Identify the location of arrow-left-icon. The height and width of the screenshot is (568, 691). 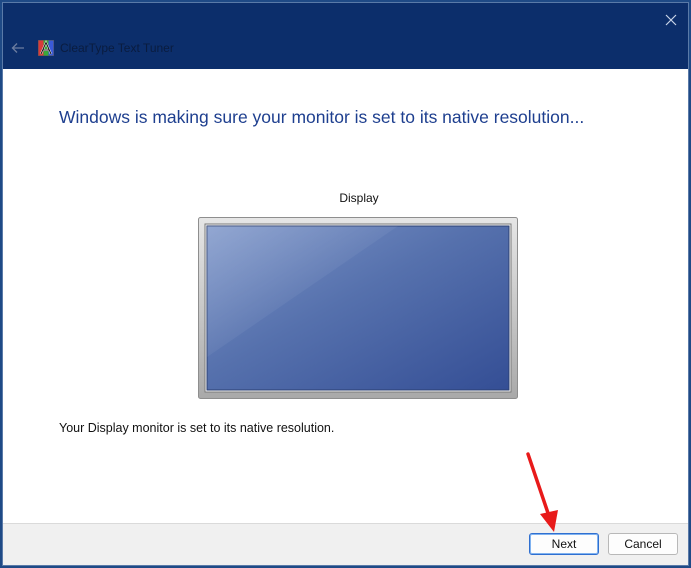
(17, 48).